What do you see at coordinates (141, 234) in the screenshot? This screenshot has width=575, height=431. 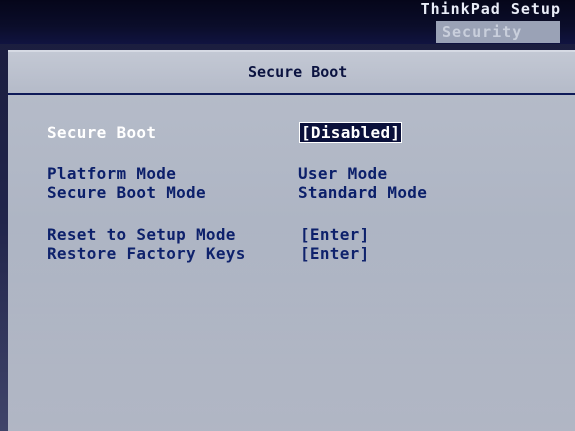 I see `reset-to-setup-mode-label: Reset to Setup Mode` at bounding box center [141, 234].